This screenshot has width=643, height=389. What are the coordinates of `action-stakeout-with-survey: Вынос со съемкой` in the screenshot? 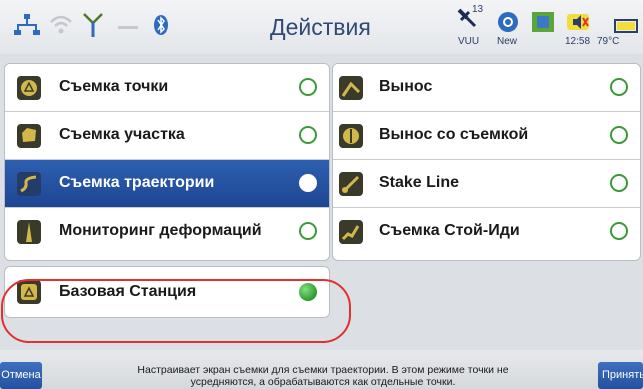 It's located at (486, 136).